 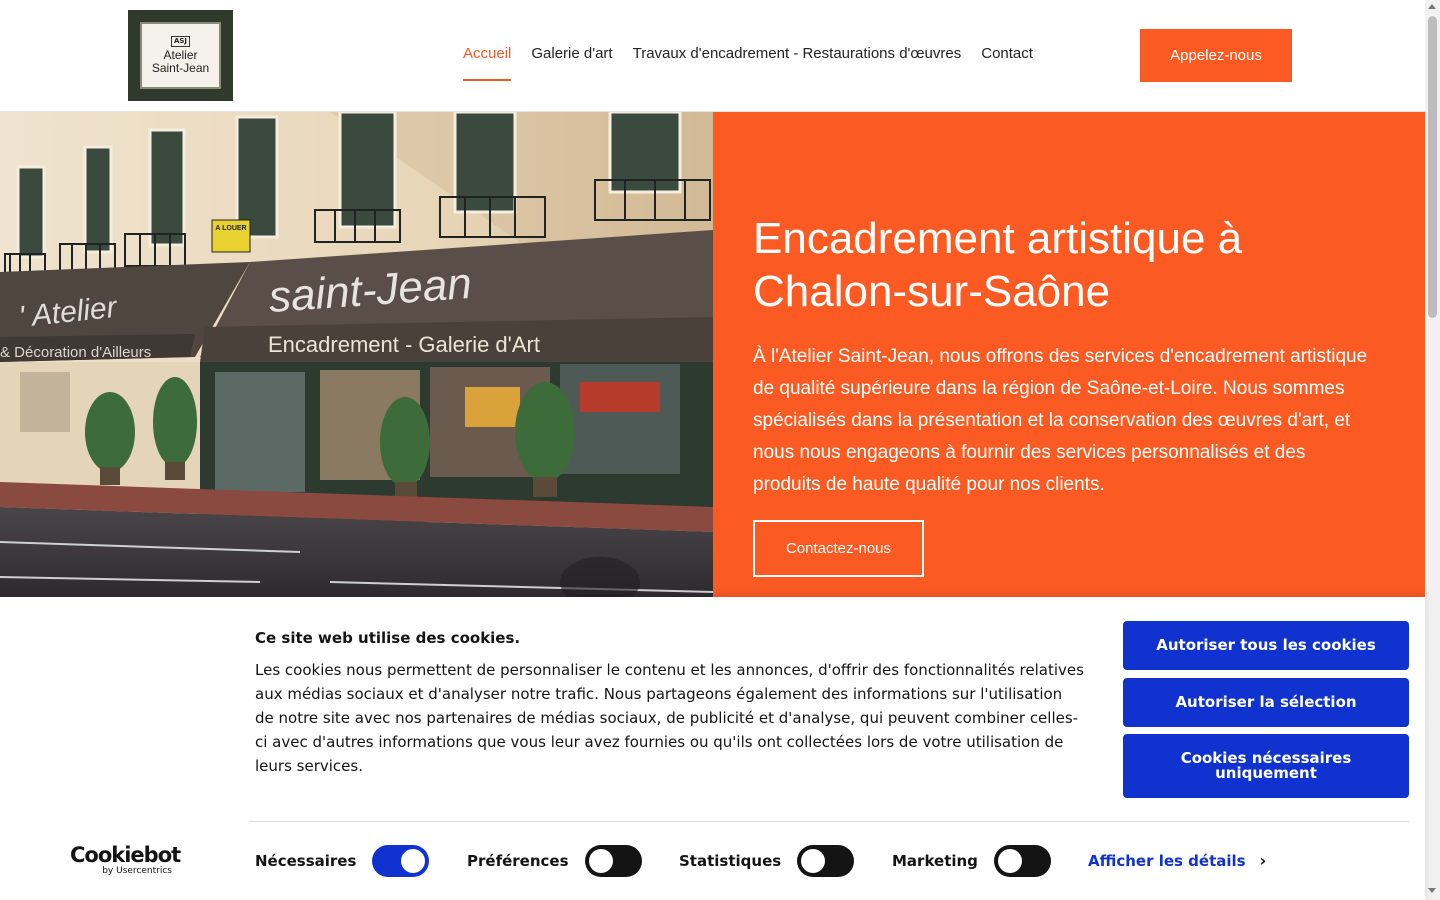 I want to click on toggle-label-preferences: Préférences, so click(x=518, y=861).